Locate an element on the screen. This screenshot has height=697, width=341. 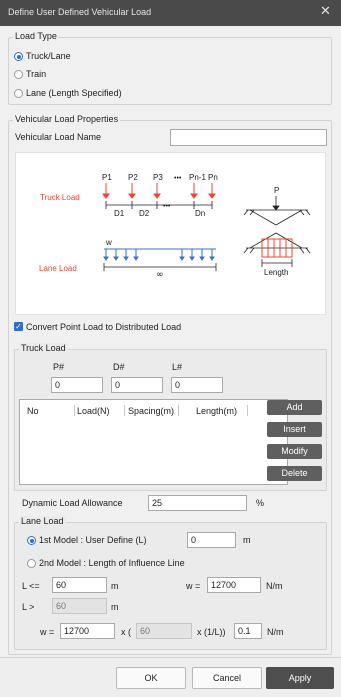
l-number-label: L# is located at coordinates (177, 367).